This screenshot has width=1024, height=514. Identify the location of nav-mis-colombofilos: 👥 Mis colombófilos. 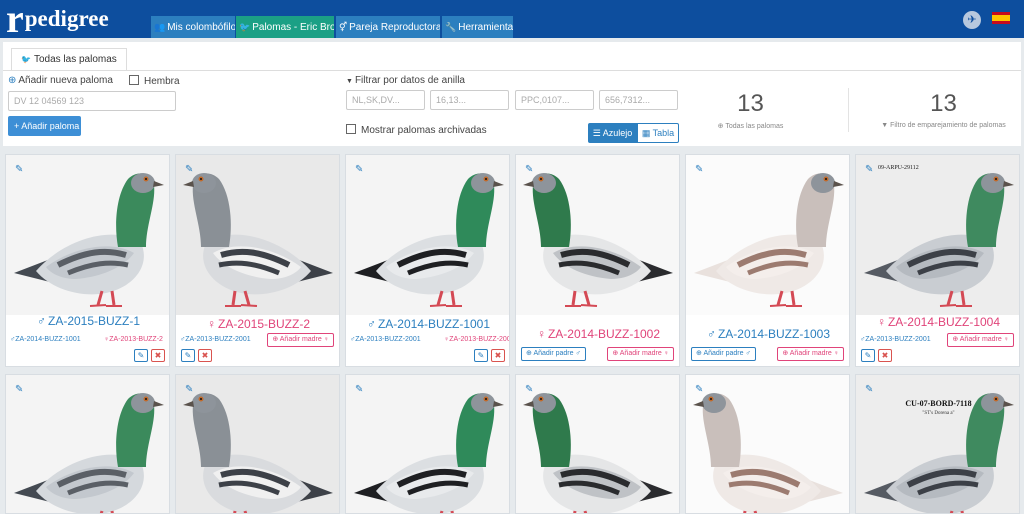
(193, 27).